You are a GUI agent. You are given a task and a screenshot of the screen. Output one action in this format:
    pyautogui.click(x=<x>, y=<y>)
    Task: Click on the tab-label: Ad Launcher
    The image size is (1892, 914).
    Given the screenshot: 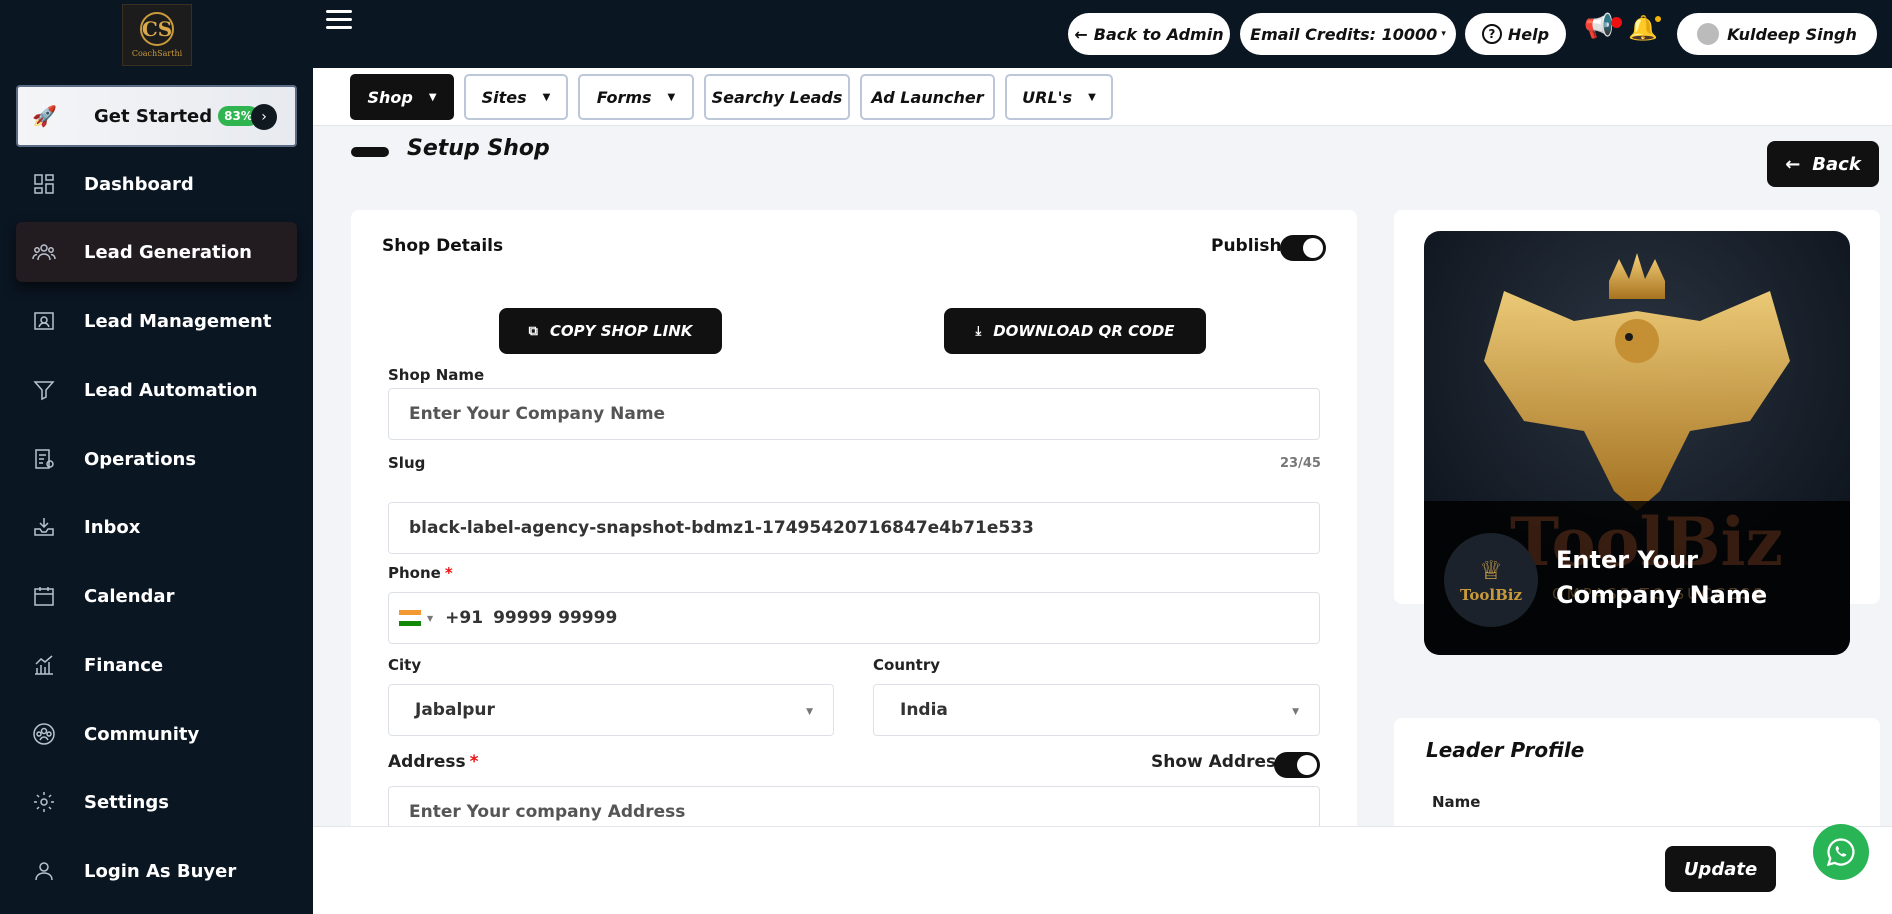 What is the action you would take?
    pyautogui.click(x=927, y=97)
    